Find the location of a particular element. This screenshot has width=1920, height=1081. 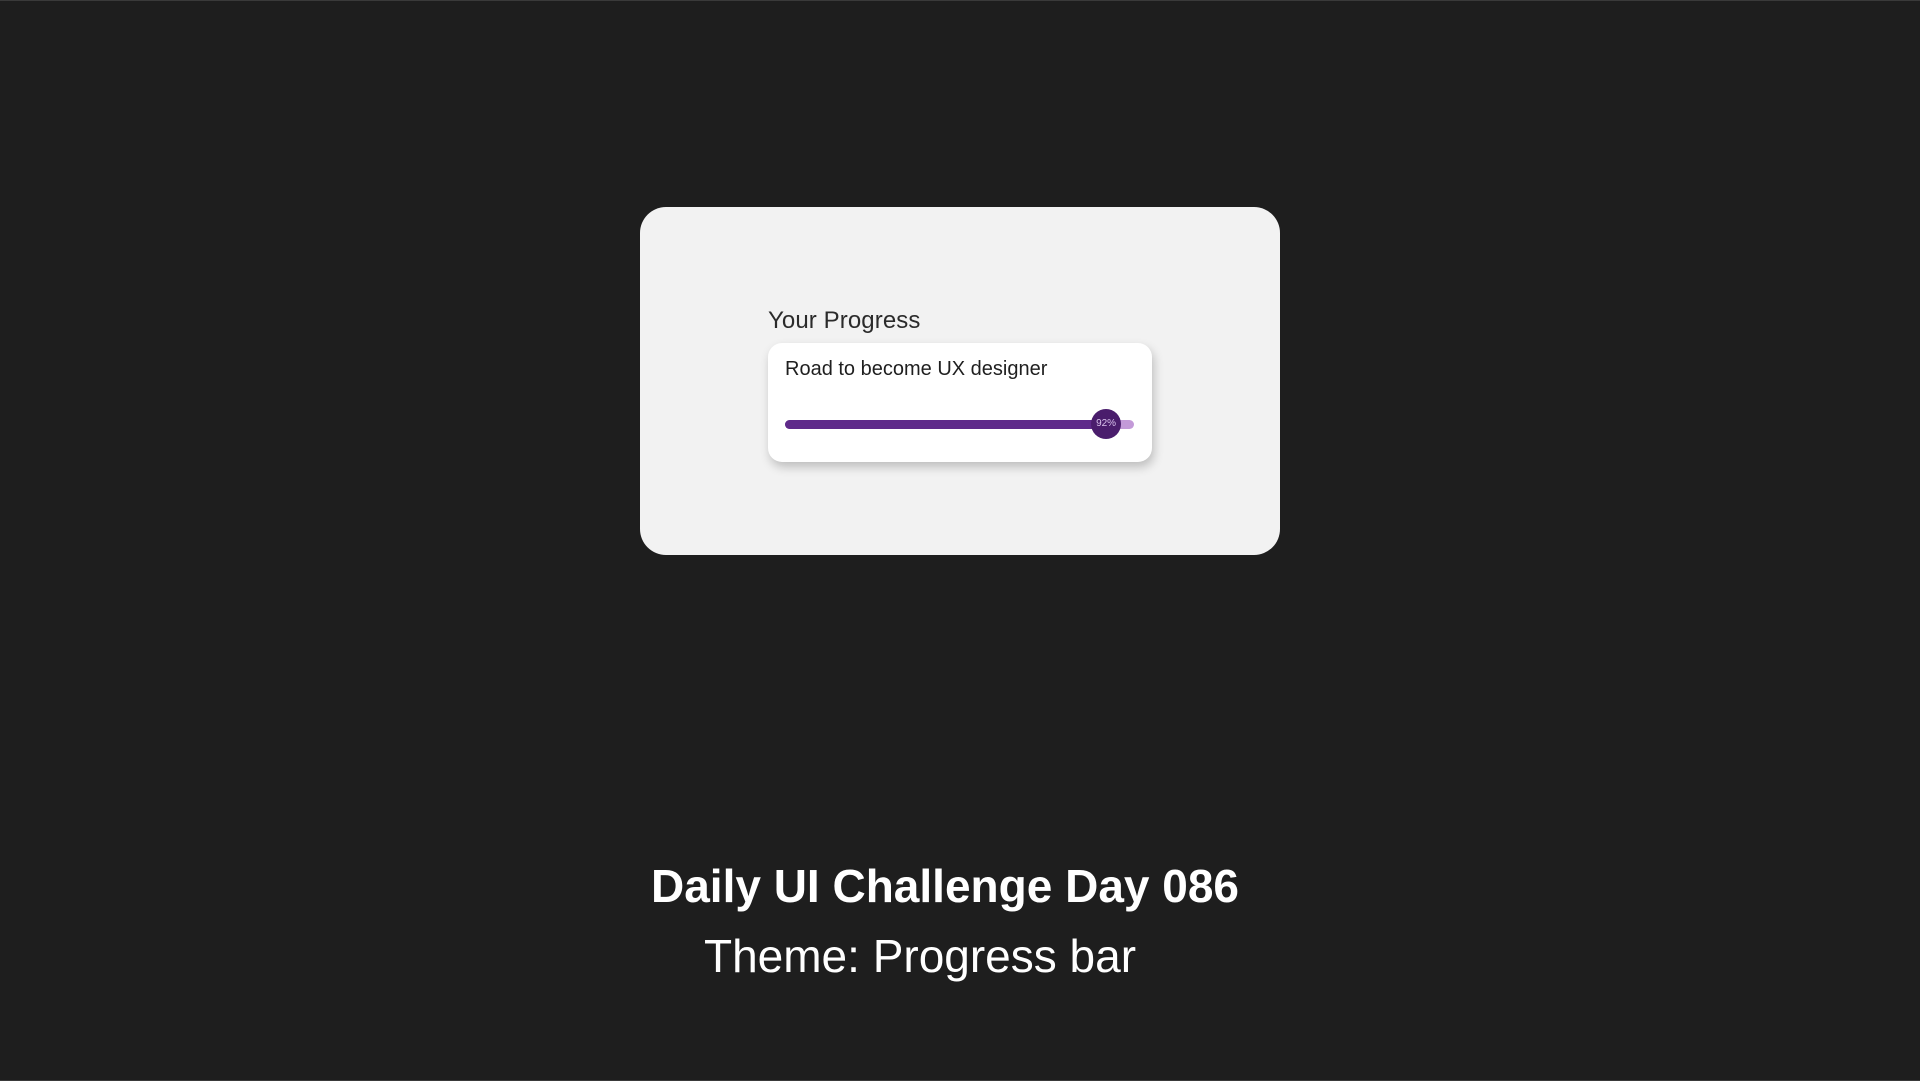

progress-card: Road to become UX designer 92% is located at coordinates (960, 402).